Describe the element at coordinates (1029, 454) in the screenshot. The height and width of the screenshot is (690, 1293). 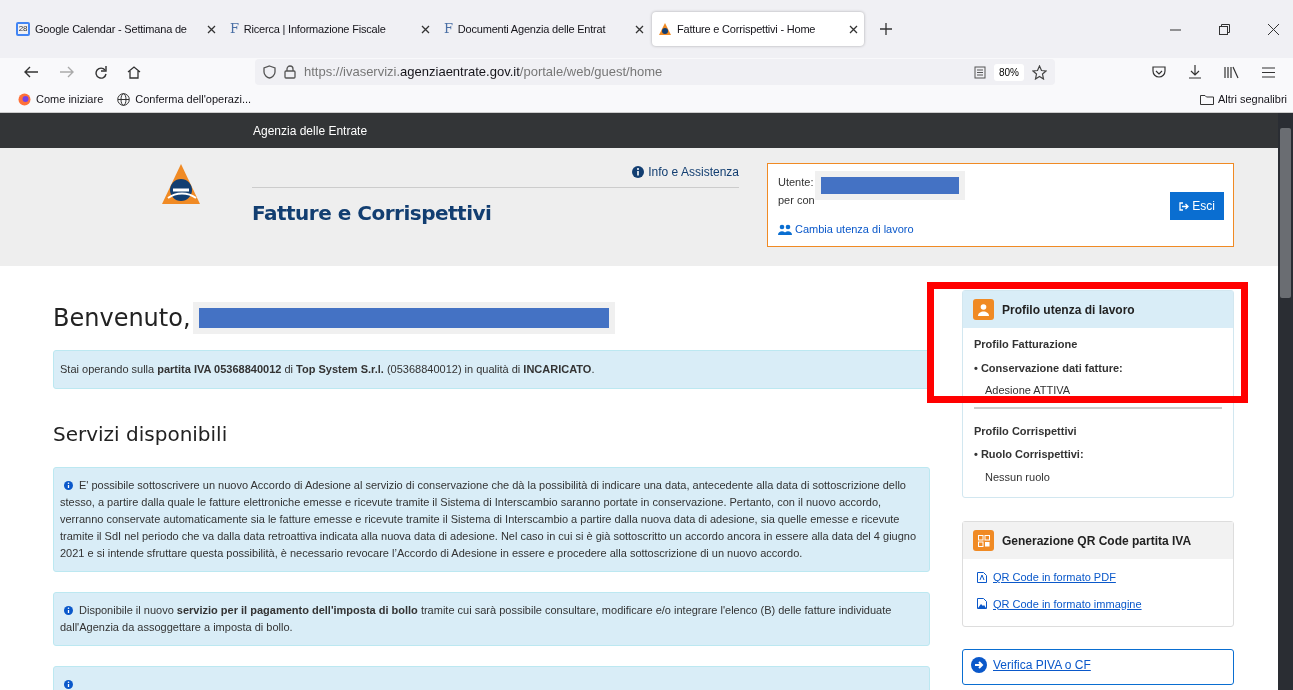
I see `role-label: • Ruolo Corrispettivi:` at that location.